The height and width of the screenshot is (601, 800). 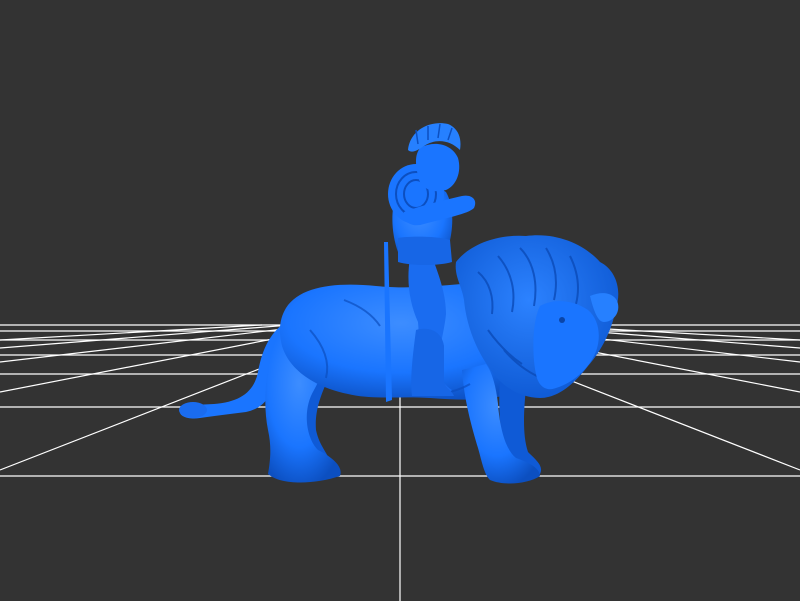 I want to click on rider-helmet, so click(x=438, y=167).